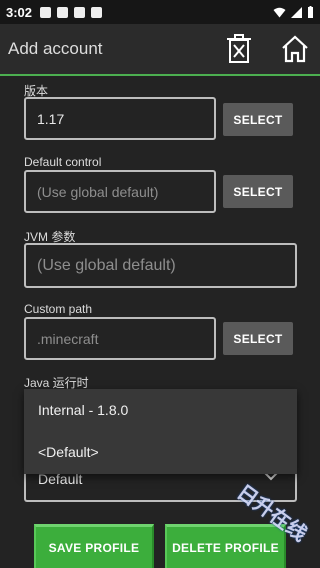  I want to click on home-button, so click(295, 49).